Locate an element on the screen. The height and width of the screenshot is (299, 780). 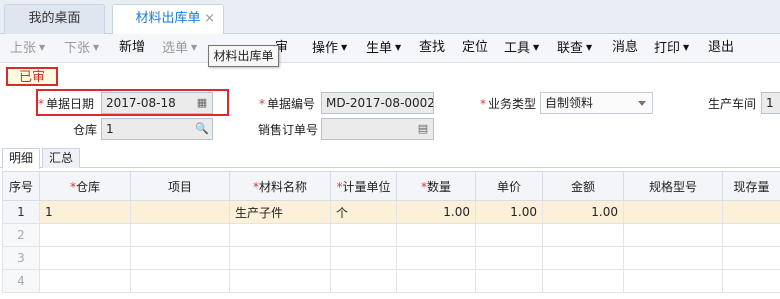
warehouse-field: 1 🔍 is located at coordinates (157, 129).